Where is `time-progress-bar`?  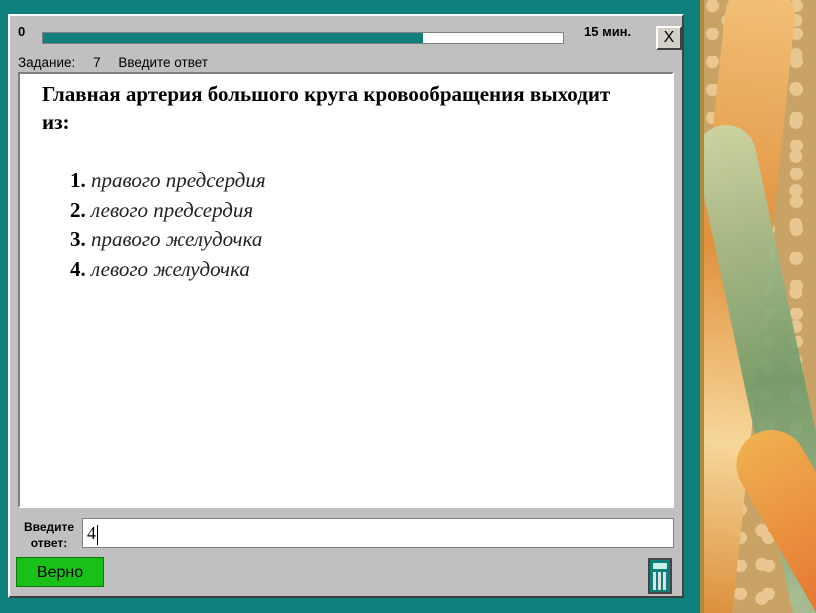
time-progress-bar is located at coordinates (303, 38).